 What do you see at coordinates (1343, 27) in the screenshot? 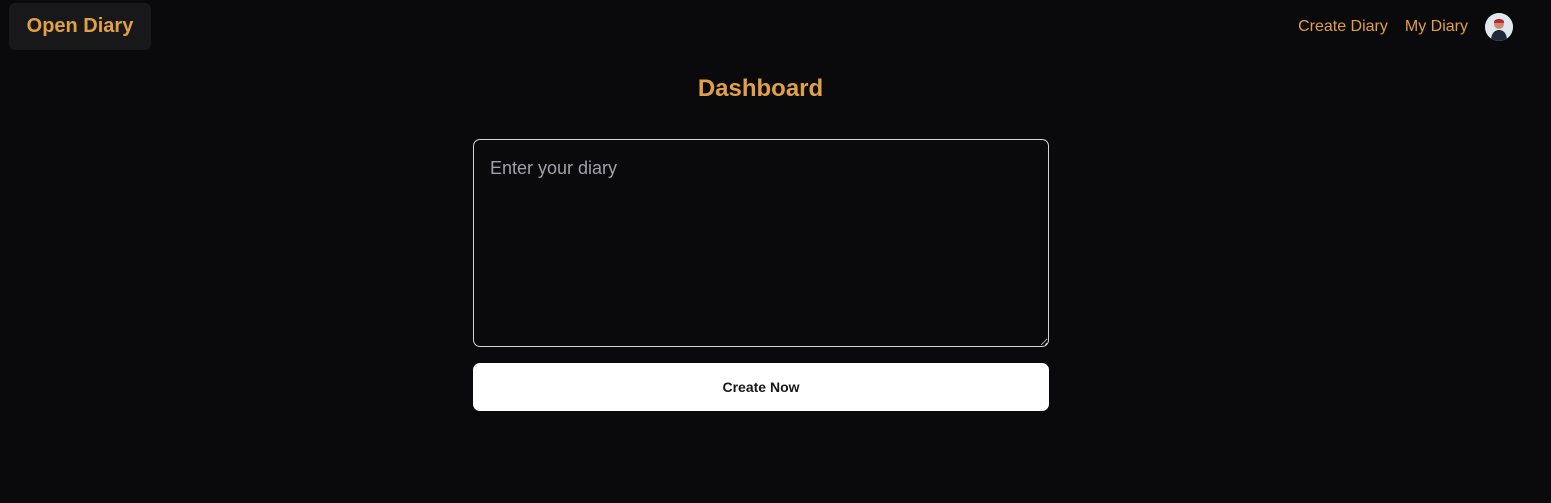
I see `nav-link-create-diary: Create Diary` at bounding box center [1343, 27].